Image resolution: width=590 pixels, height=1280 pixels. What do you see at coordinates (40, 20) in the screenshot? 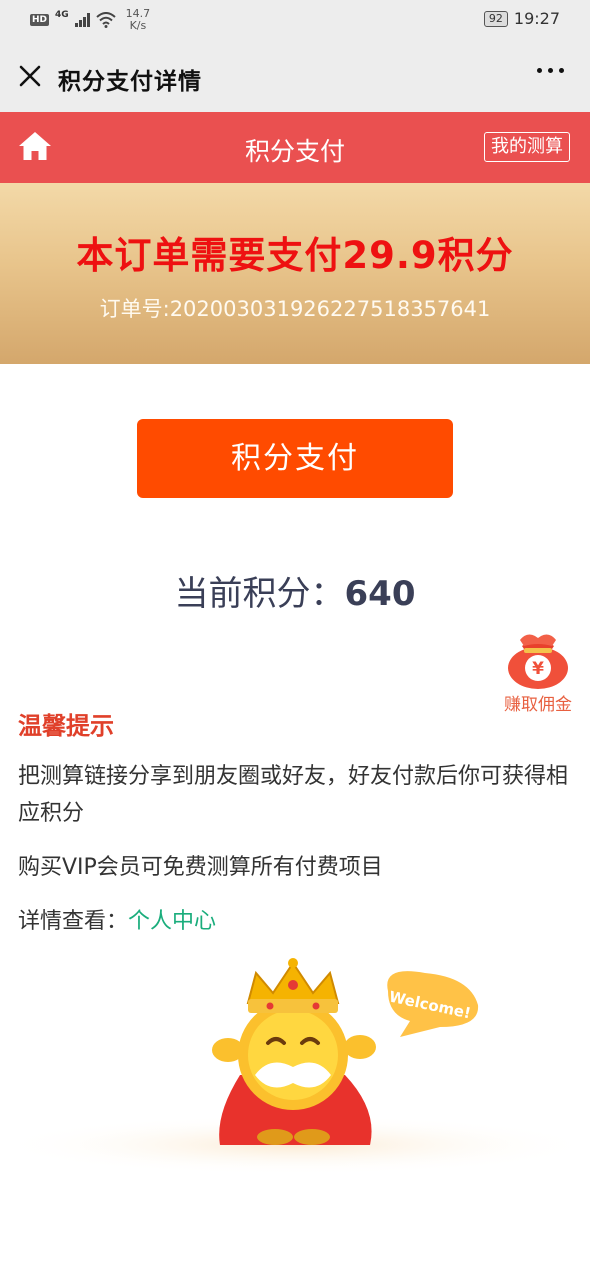
I see `hd-badge: HD` at bounding box center [40, 20].